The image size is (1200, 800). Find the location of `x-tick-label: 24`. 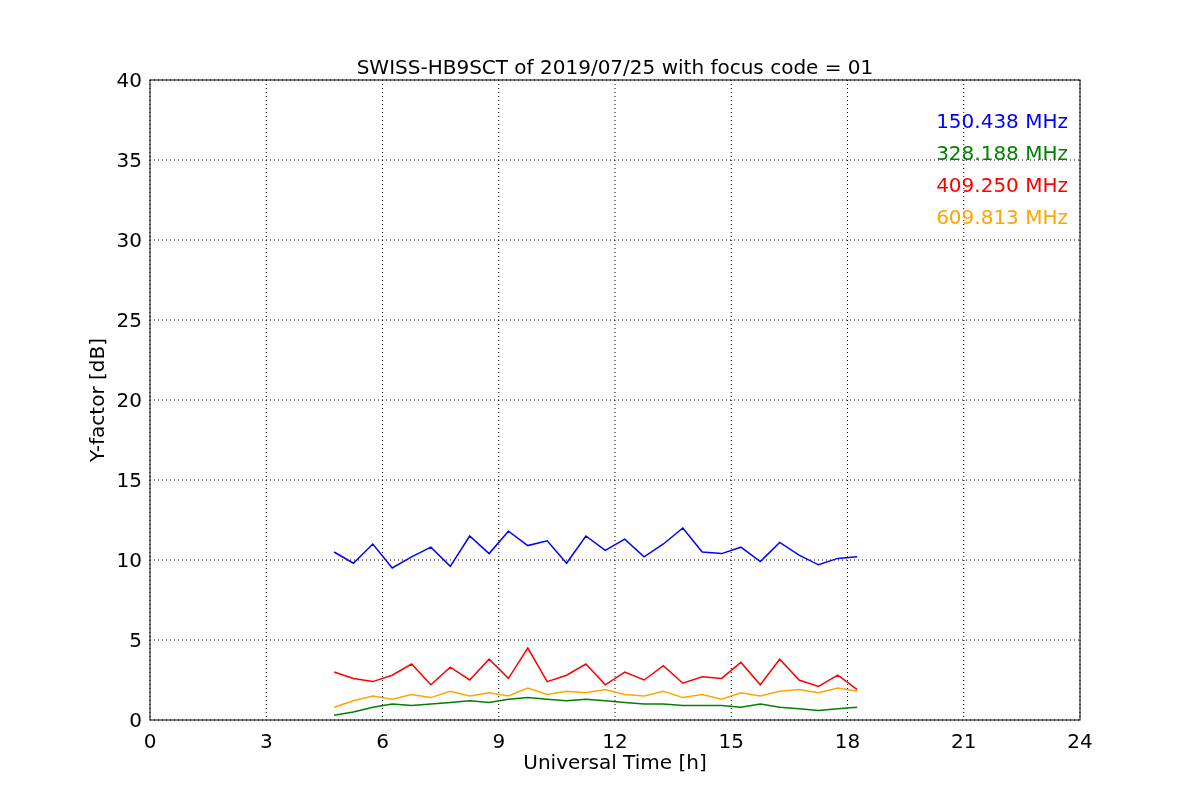

x-tick-label: 24 is located at coordinates (1080, 741).